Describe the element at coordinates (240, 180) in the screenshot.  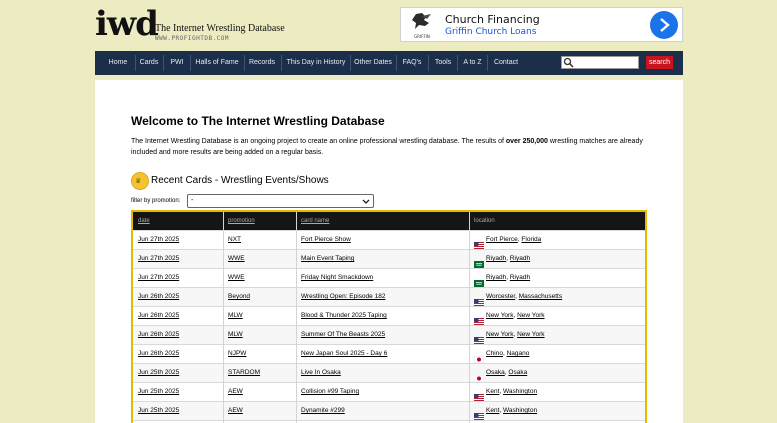
I see `recent-cards-heading: Recent Cards - Wrestling Events/Shows` at that location.